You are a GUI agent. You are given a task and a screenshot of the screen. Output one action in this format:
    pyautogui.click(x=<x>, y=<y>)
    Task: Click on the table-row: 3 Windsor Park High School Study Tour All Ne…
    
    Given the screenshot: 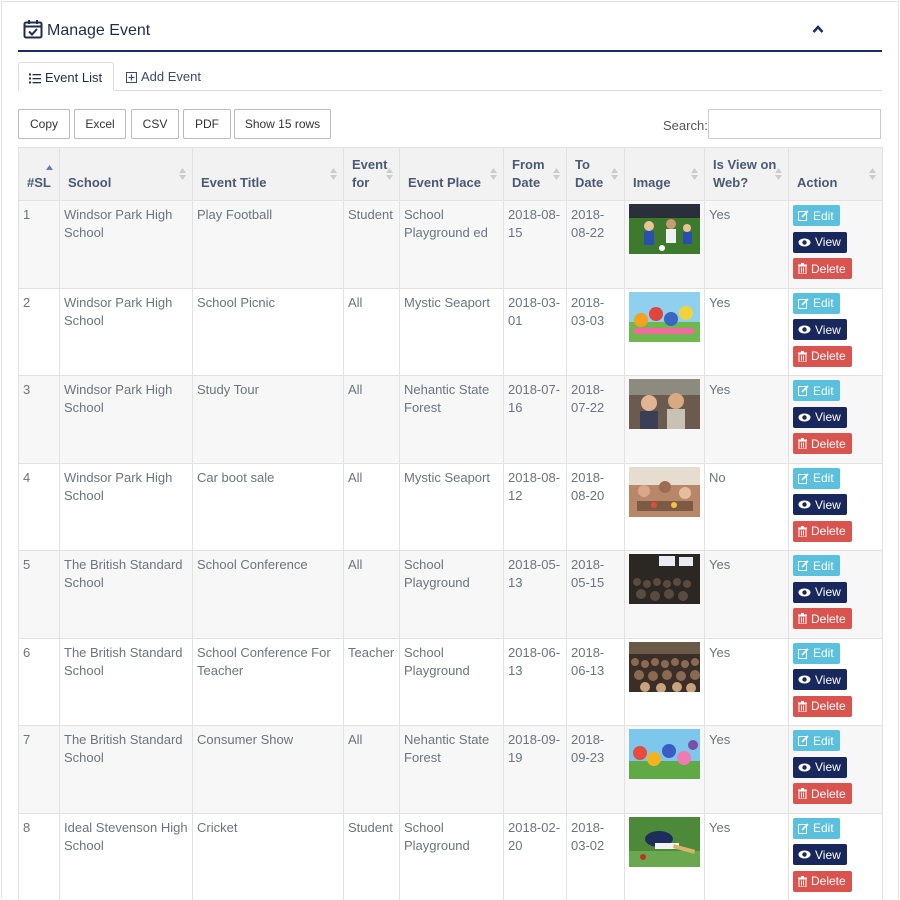 What is the action you would take?
    pyautogui.click(x=450, y=419)
    